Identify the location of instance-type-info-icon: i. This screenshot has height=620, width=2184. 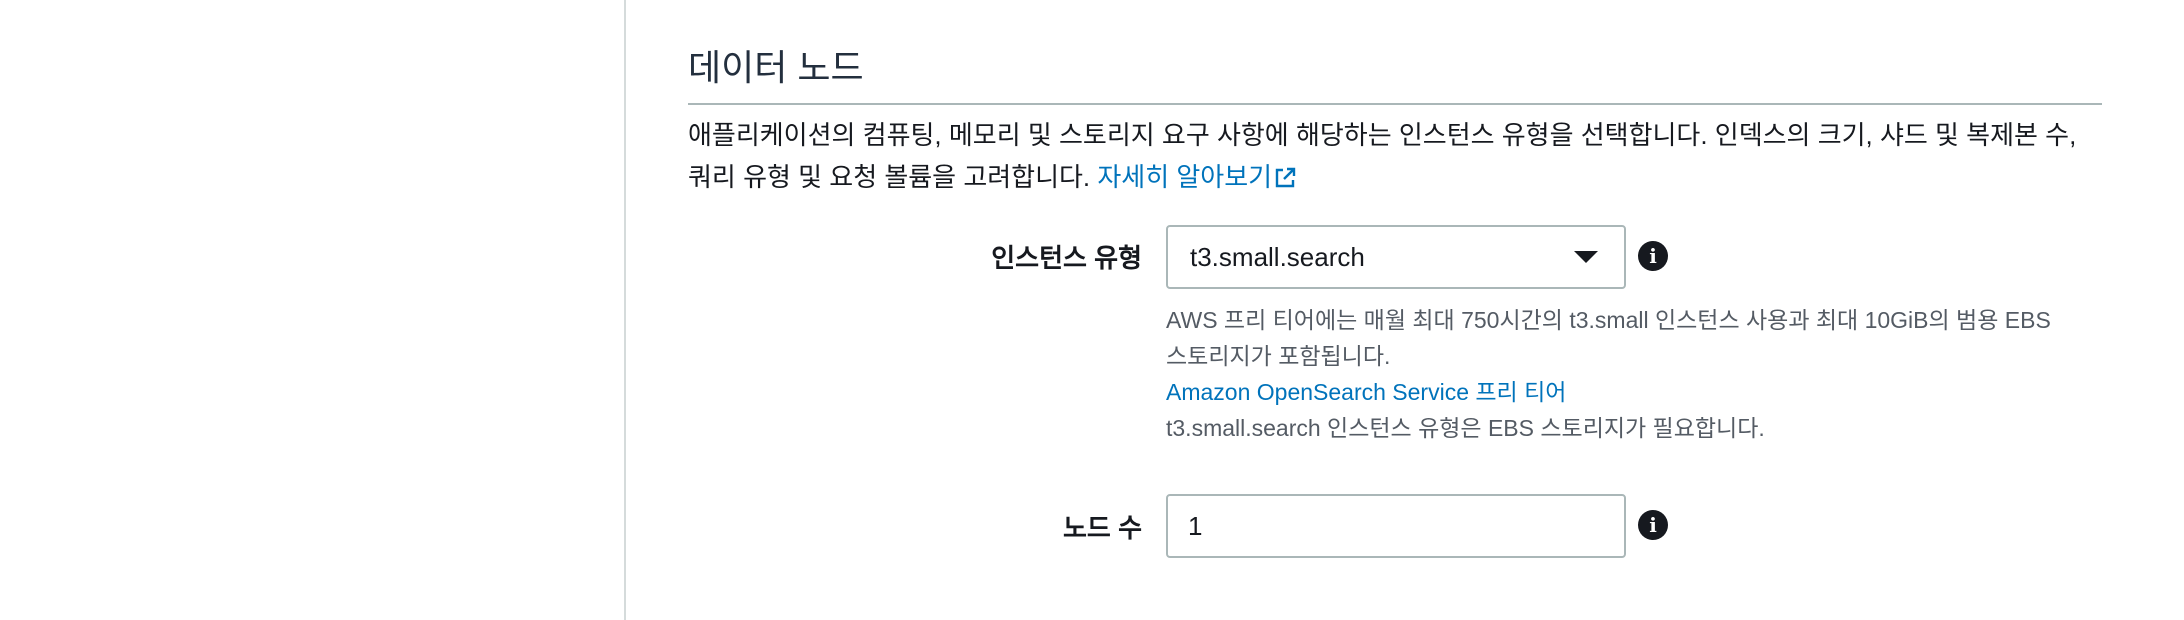
(1653, 256).